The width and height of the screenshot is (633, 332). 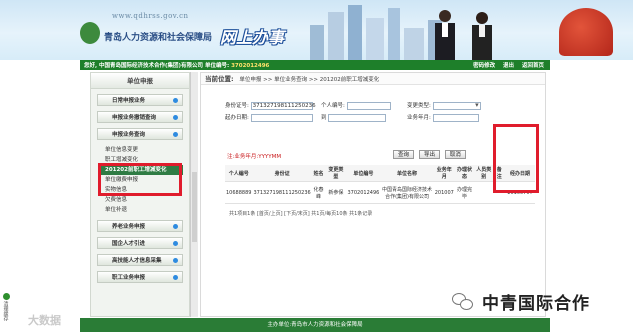 I want to click on sidebar-item-label: 高技能人才信息采集, so click(x=137, y=261).